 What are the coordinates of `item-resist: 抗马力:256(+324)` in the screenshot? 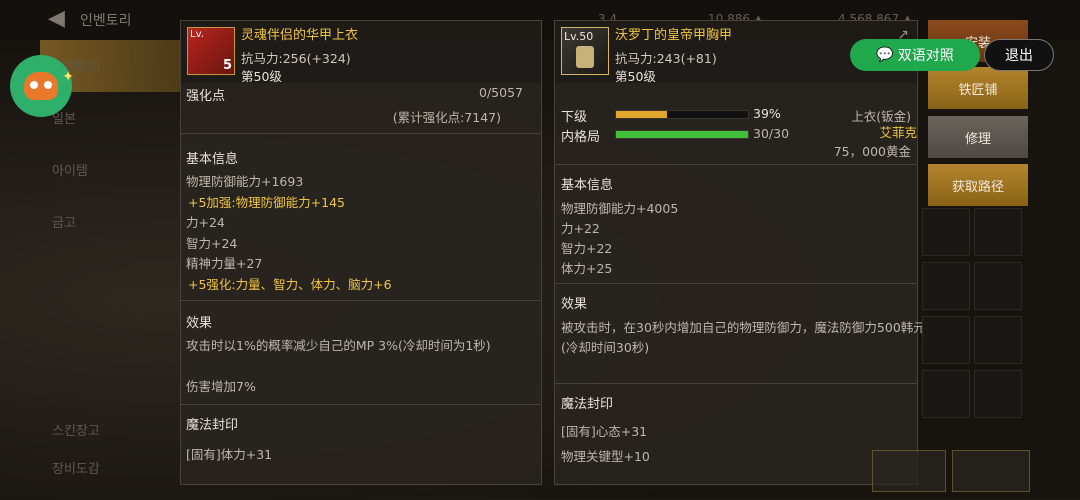 It's located at (296, 58).